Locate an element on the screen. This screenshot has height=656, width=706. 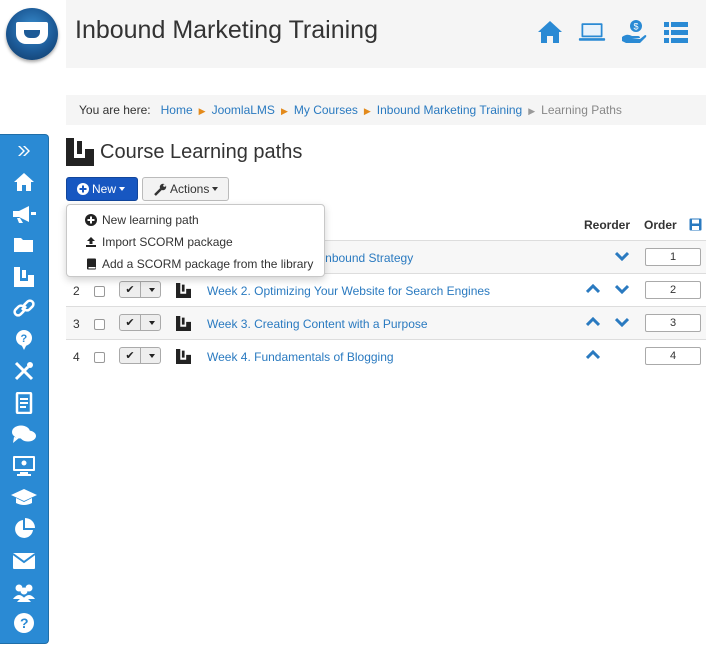
sidebar: ? ? is located at coordinates (24, 389).